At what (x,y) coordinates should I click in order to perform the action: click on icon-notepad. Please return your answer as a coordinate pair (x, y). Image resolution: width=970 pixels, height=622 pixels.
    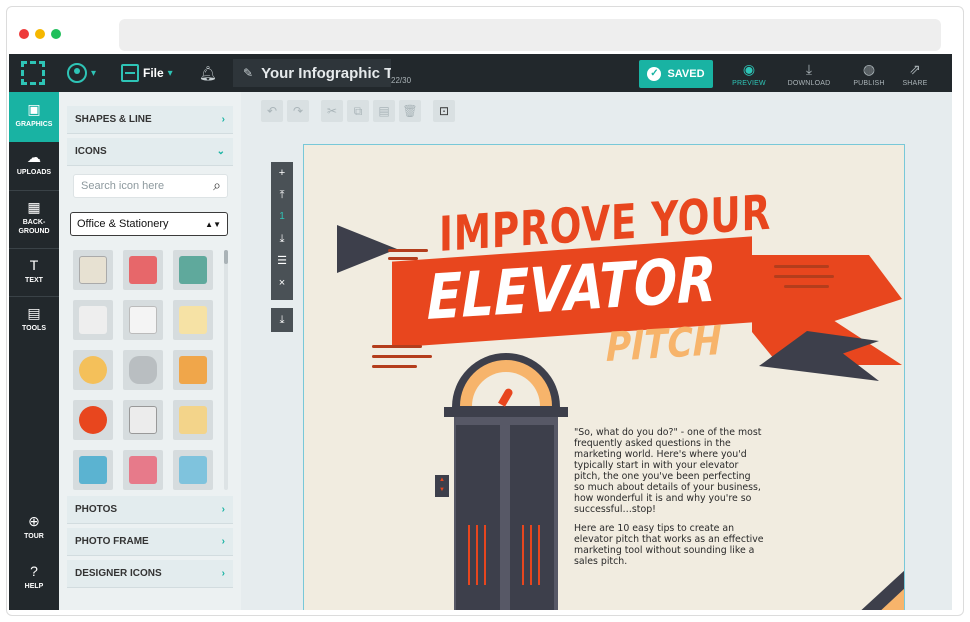
    Looking at the image, I should click on (193, 320).